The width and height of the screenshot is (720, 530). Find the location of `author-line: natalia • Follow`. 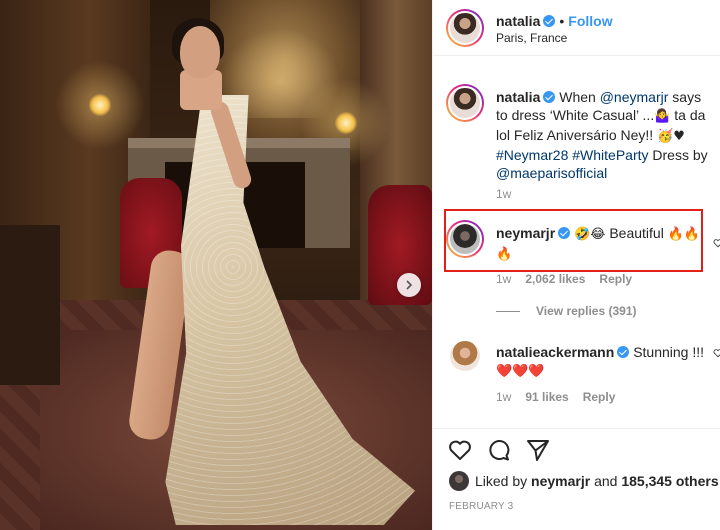

author-line: natalia • Follow is located at coordinates (554, 21).